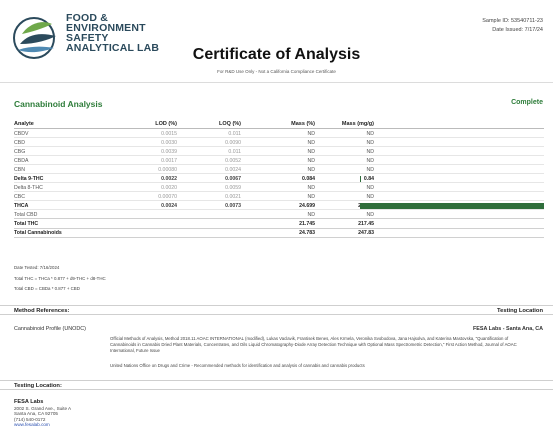  What do you see at coordinates (303, 124) in the screenshot?
I see `column-header-mass-percent: Mass (%)` at bounding box center [303, 124].